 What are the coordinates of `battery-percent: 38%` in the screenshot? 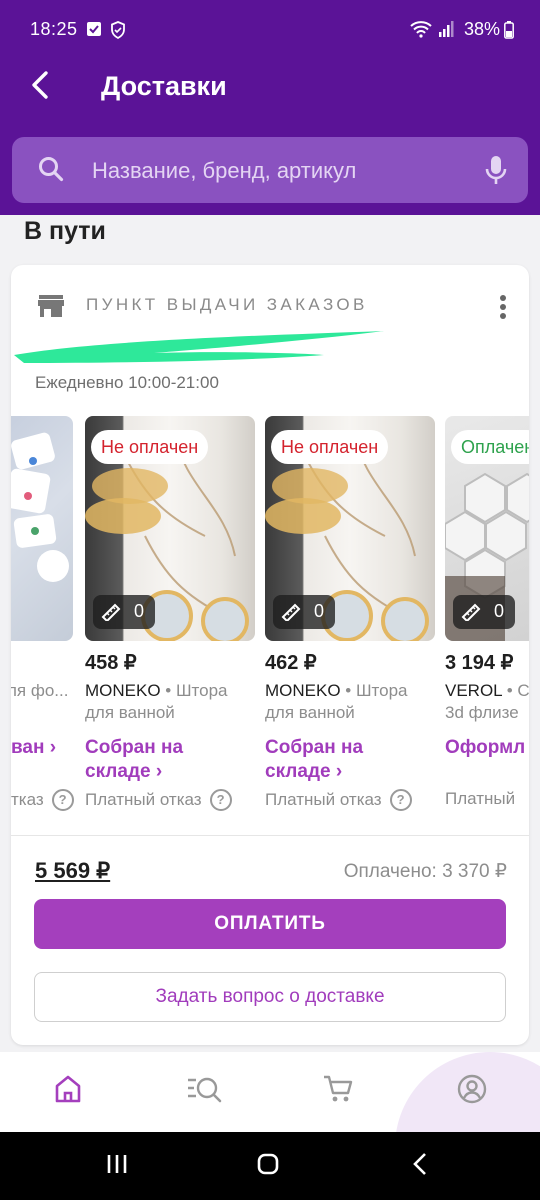 It's located at (481, 29).